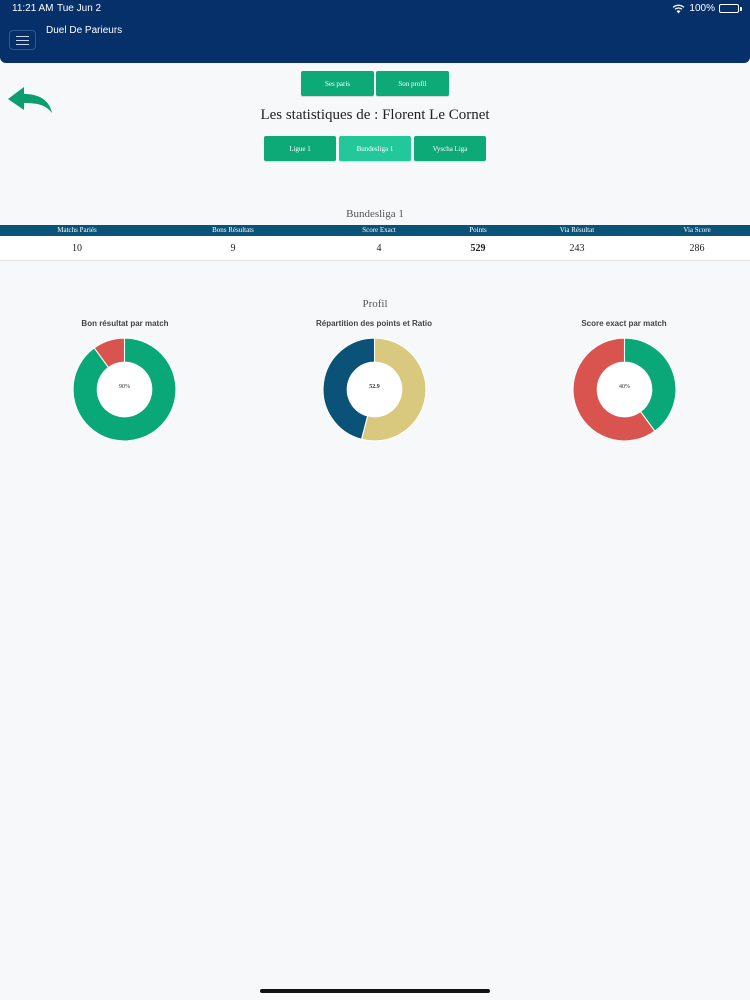 The width and height of the screenshot is (750, 1000). I want to click on header-via-score: Via Score, so click(697, 230).